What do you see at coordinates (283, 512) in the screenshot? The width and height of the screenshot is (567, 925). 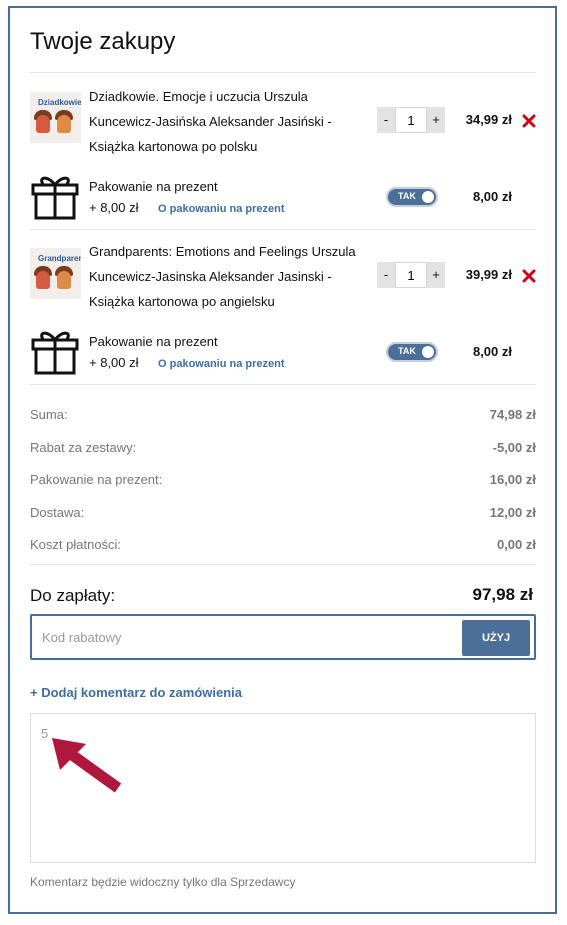 I see `summary-row-delivery: Dostawa: 12,00 zł` at bounding box center [283, 512].